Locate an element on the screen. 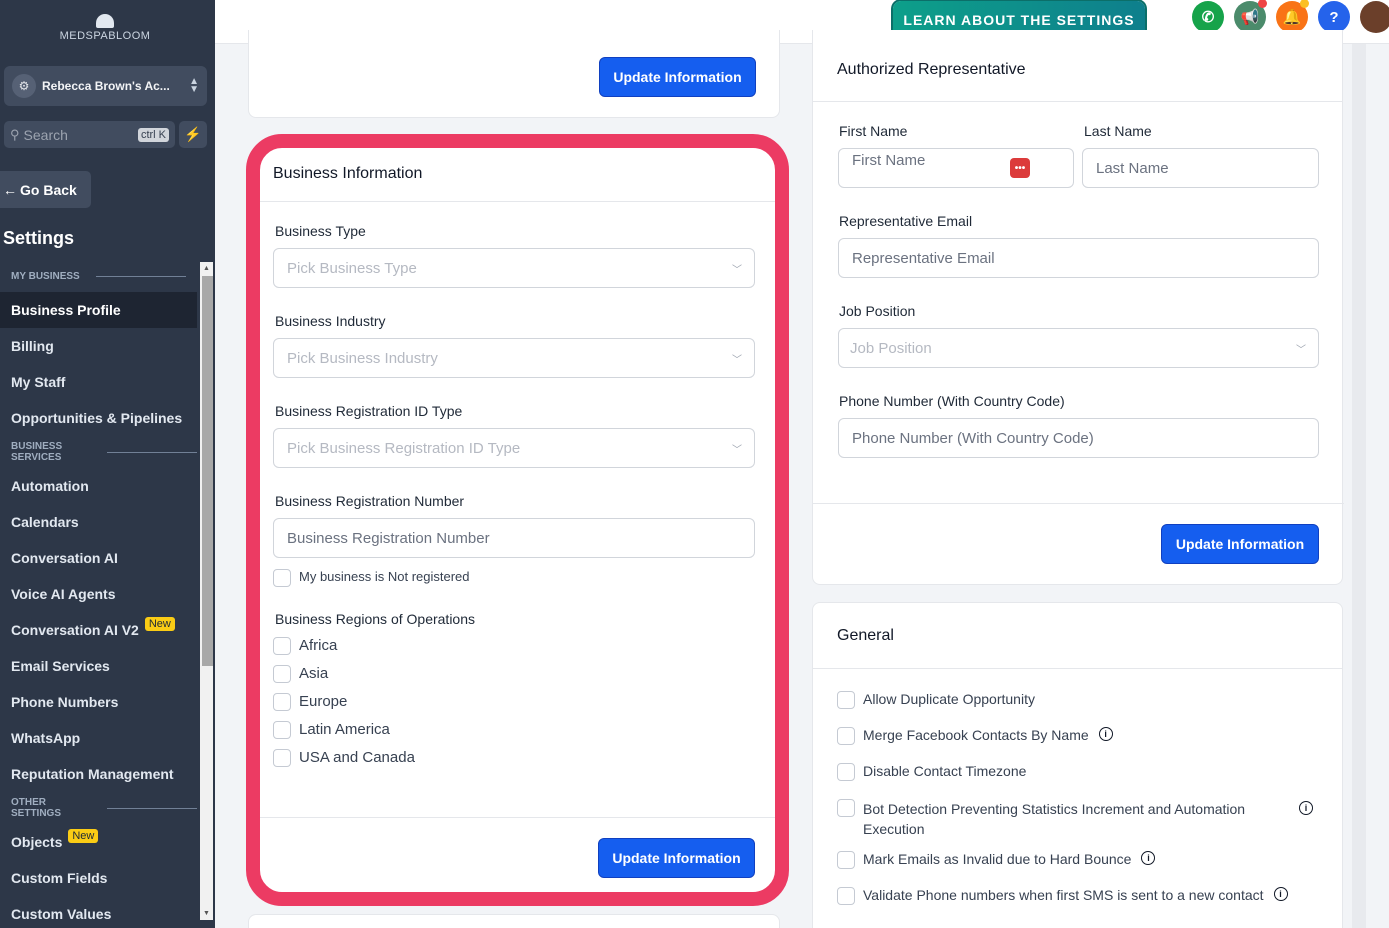 The image size is (1389, 928). option-label: Merge Facebook Contacts By Name is located at coordinates (976, 735).